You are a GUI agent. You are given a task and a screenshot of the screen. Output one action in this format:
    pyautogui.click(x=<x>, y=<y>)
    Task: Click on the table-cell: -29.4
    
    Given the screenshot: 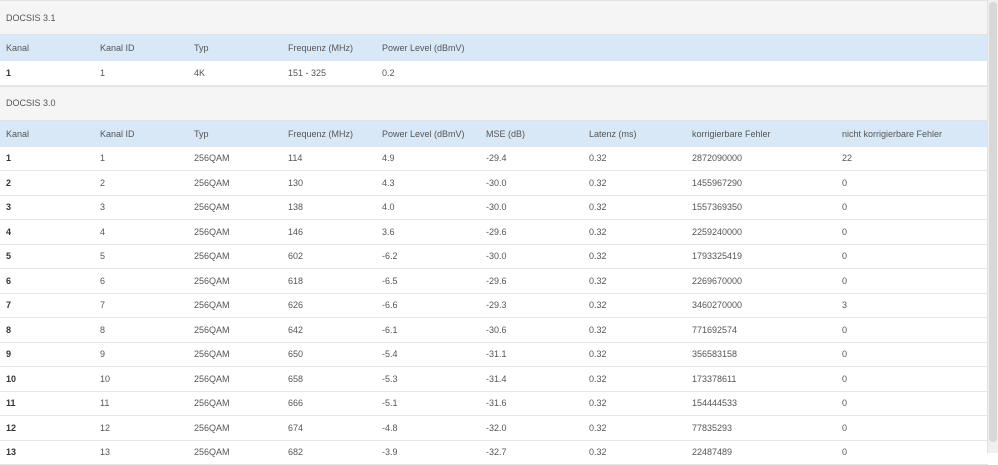 What is the action you would take?
    pyautogui.click(x=496, y=158)
    